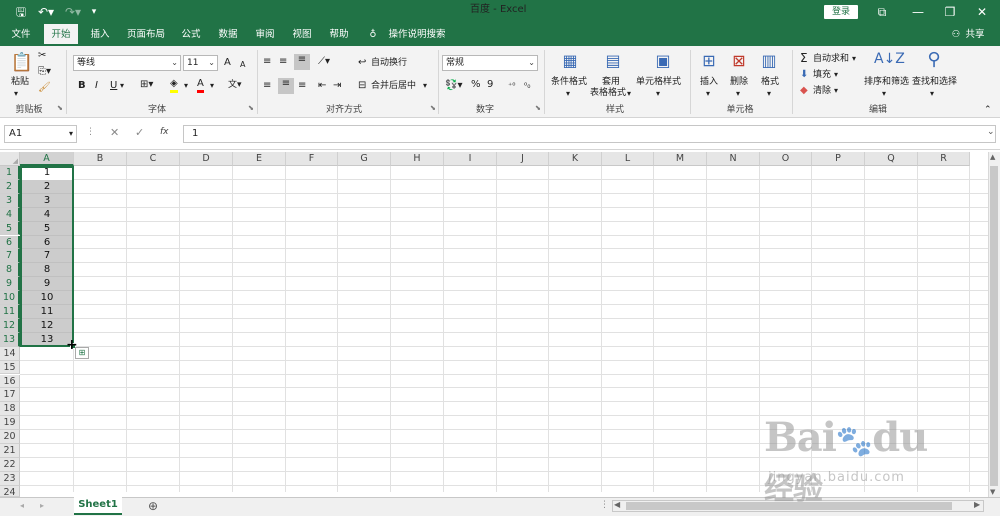 This screenshot has width=1000, height=516. Describe the element at coordinates (617, 504) in the screenshot. I see `scroll-left-icon: ◀` at that location.